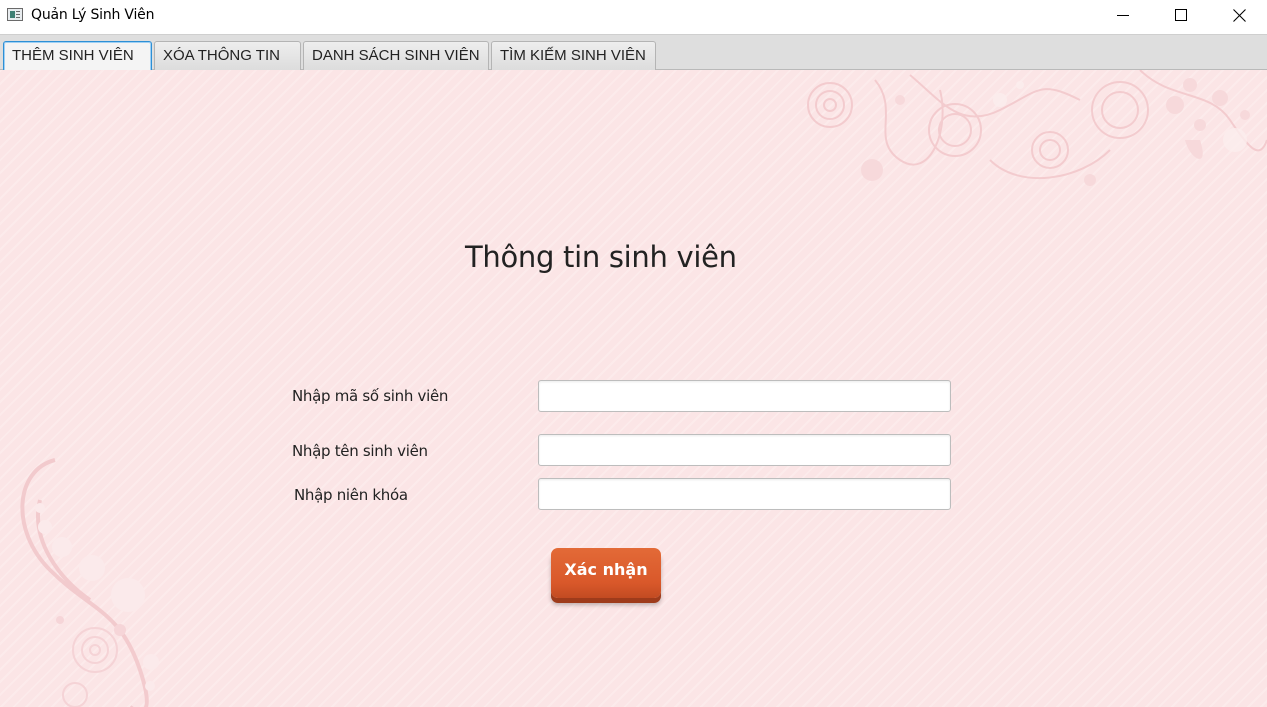  I want to click on maximize-icon, so click(1181, 15).